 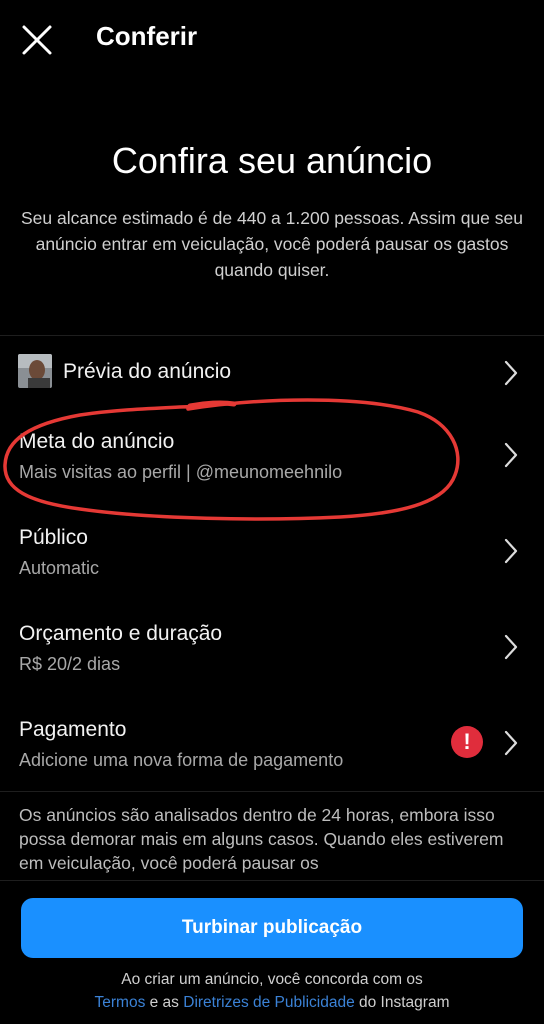 What do you see at coordinates (97, 441) in the screenshot?
I see `ad-goal-label: Meta do anúncio` at bounding box center [97, 441].